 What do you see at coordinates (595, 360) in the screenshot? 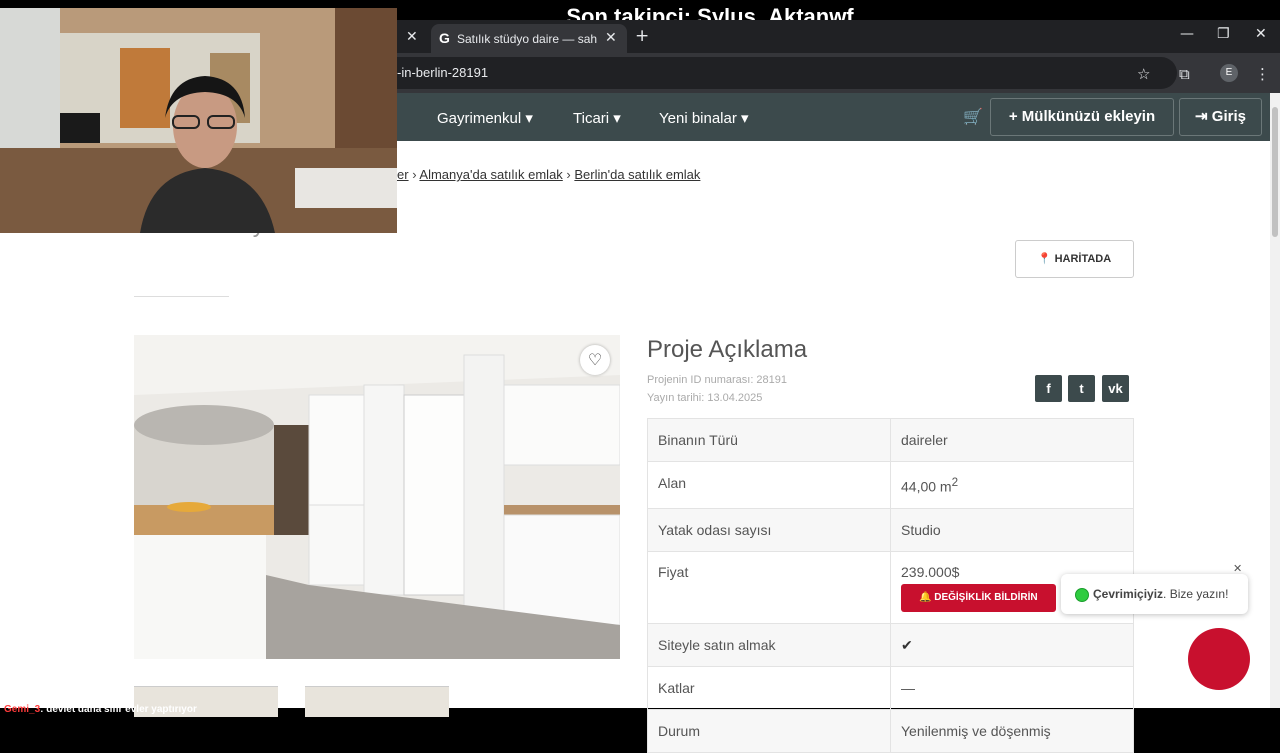
I see `favorite-icon: ♡` at bounding box center [595, 360].